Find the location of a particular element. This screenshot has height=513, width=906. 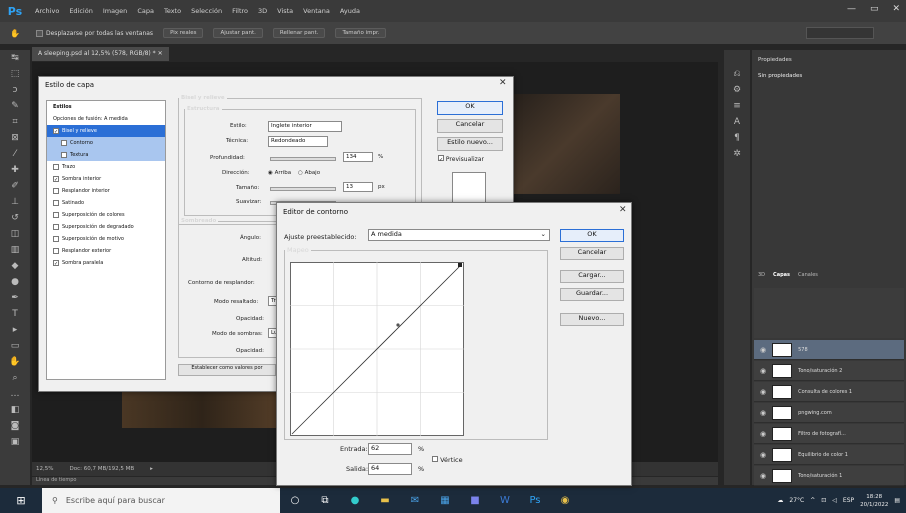

photoshop-taskbar-icon: Ps is located at coordinates (535, 500).